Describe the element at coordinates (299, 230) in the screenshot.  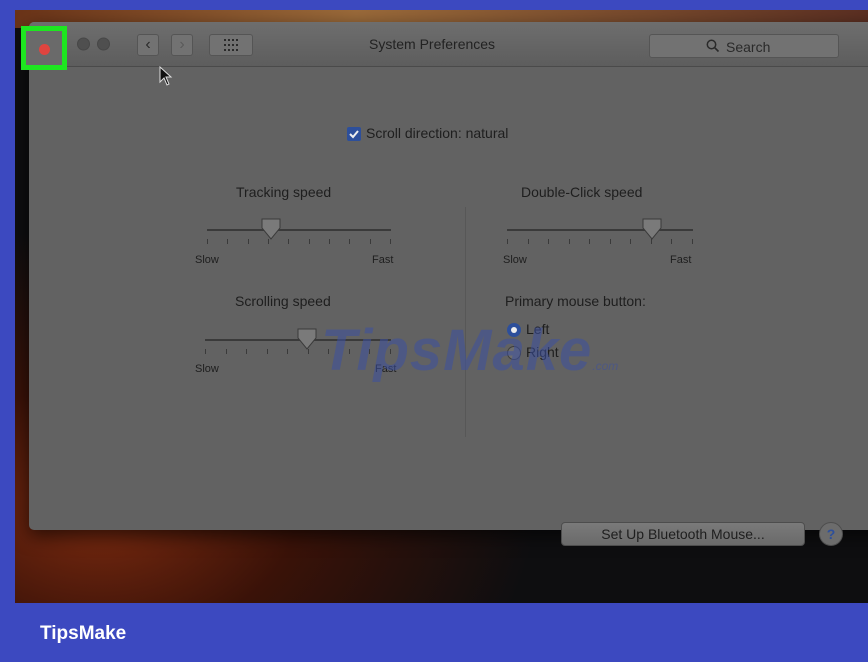
I see `tracking-speed-track` at that location.